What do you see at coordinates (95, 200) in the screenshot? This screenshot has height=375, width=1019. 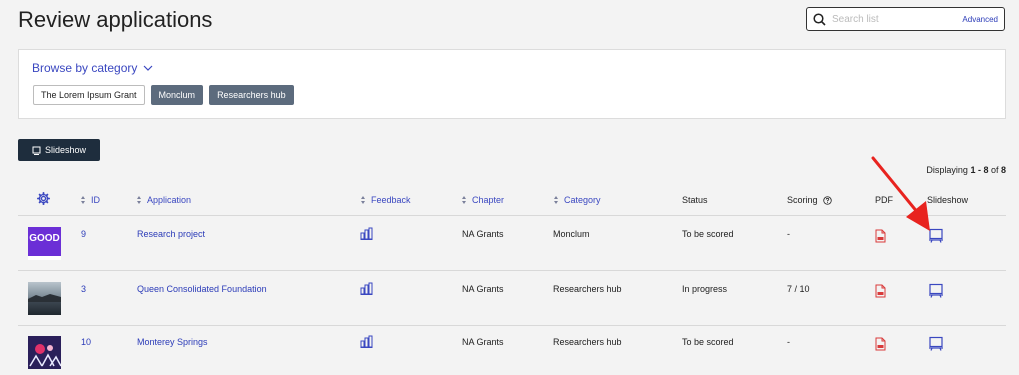 I see `column-header-id-label: ID` at bounding box center [95, 200].